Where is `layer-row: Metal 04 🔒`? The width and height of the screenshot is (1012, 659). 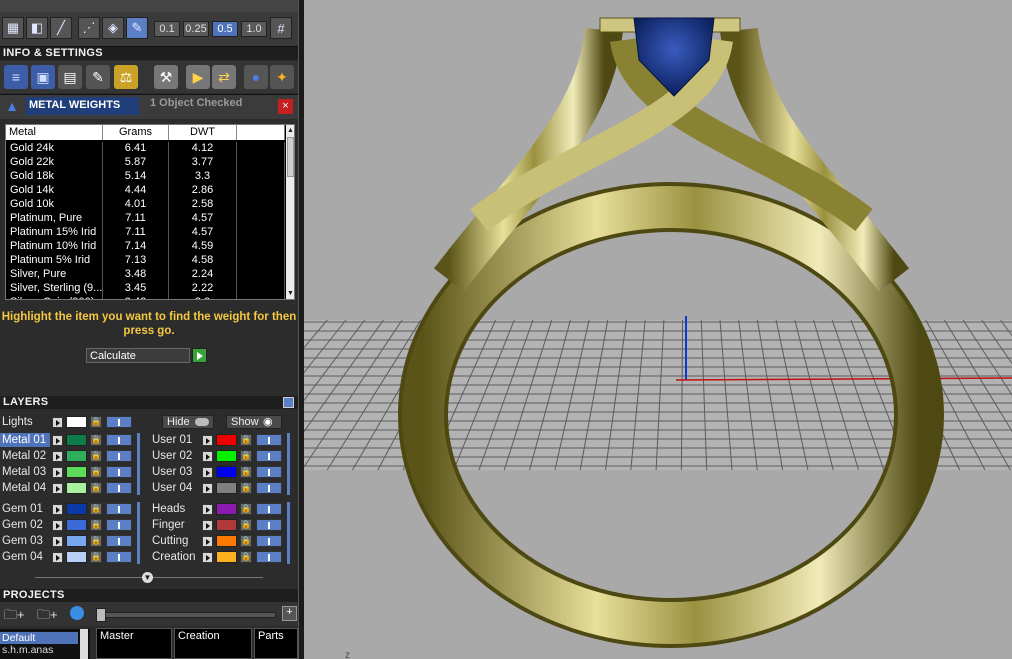
layer-row: Metal 04 🔒 is located at coordinates (70, 488).